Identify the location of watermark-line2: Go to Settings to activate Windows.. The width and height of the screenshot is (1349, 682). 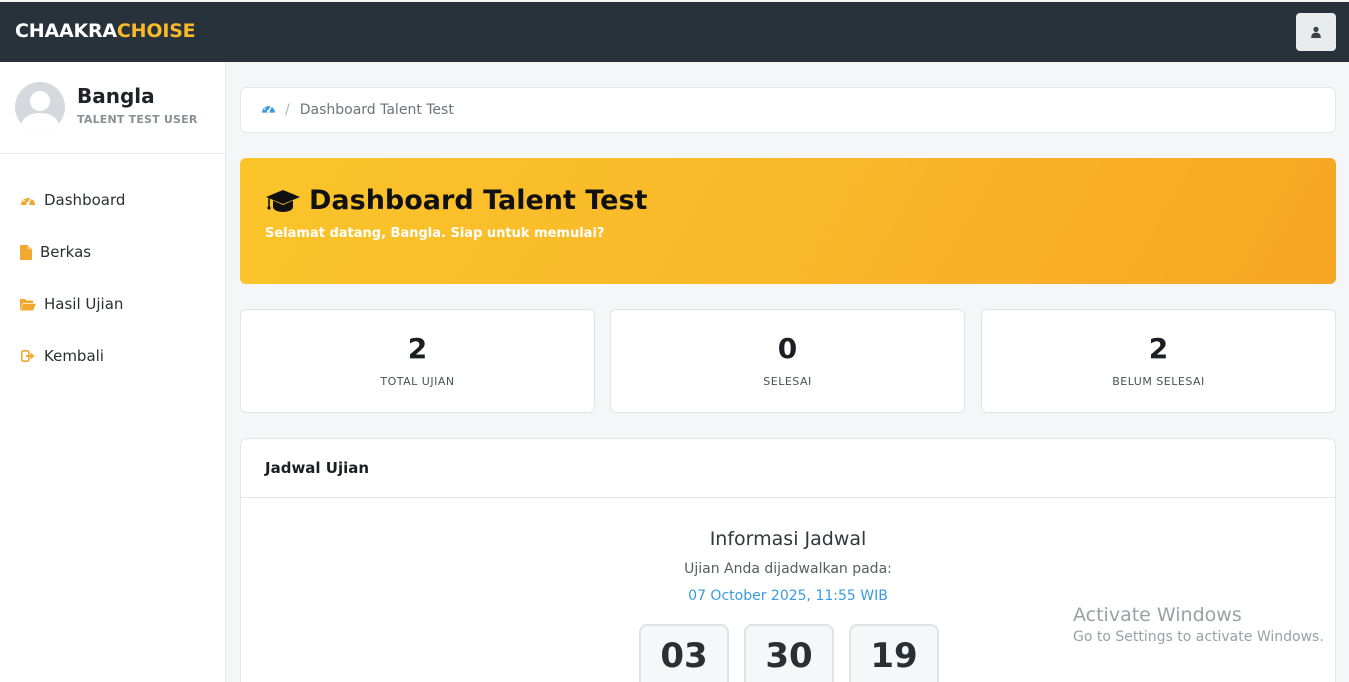
(1198, 637).